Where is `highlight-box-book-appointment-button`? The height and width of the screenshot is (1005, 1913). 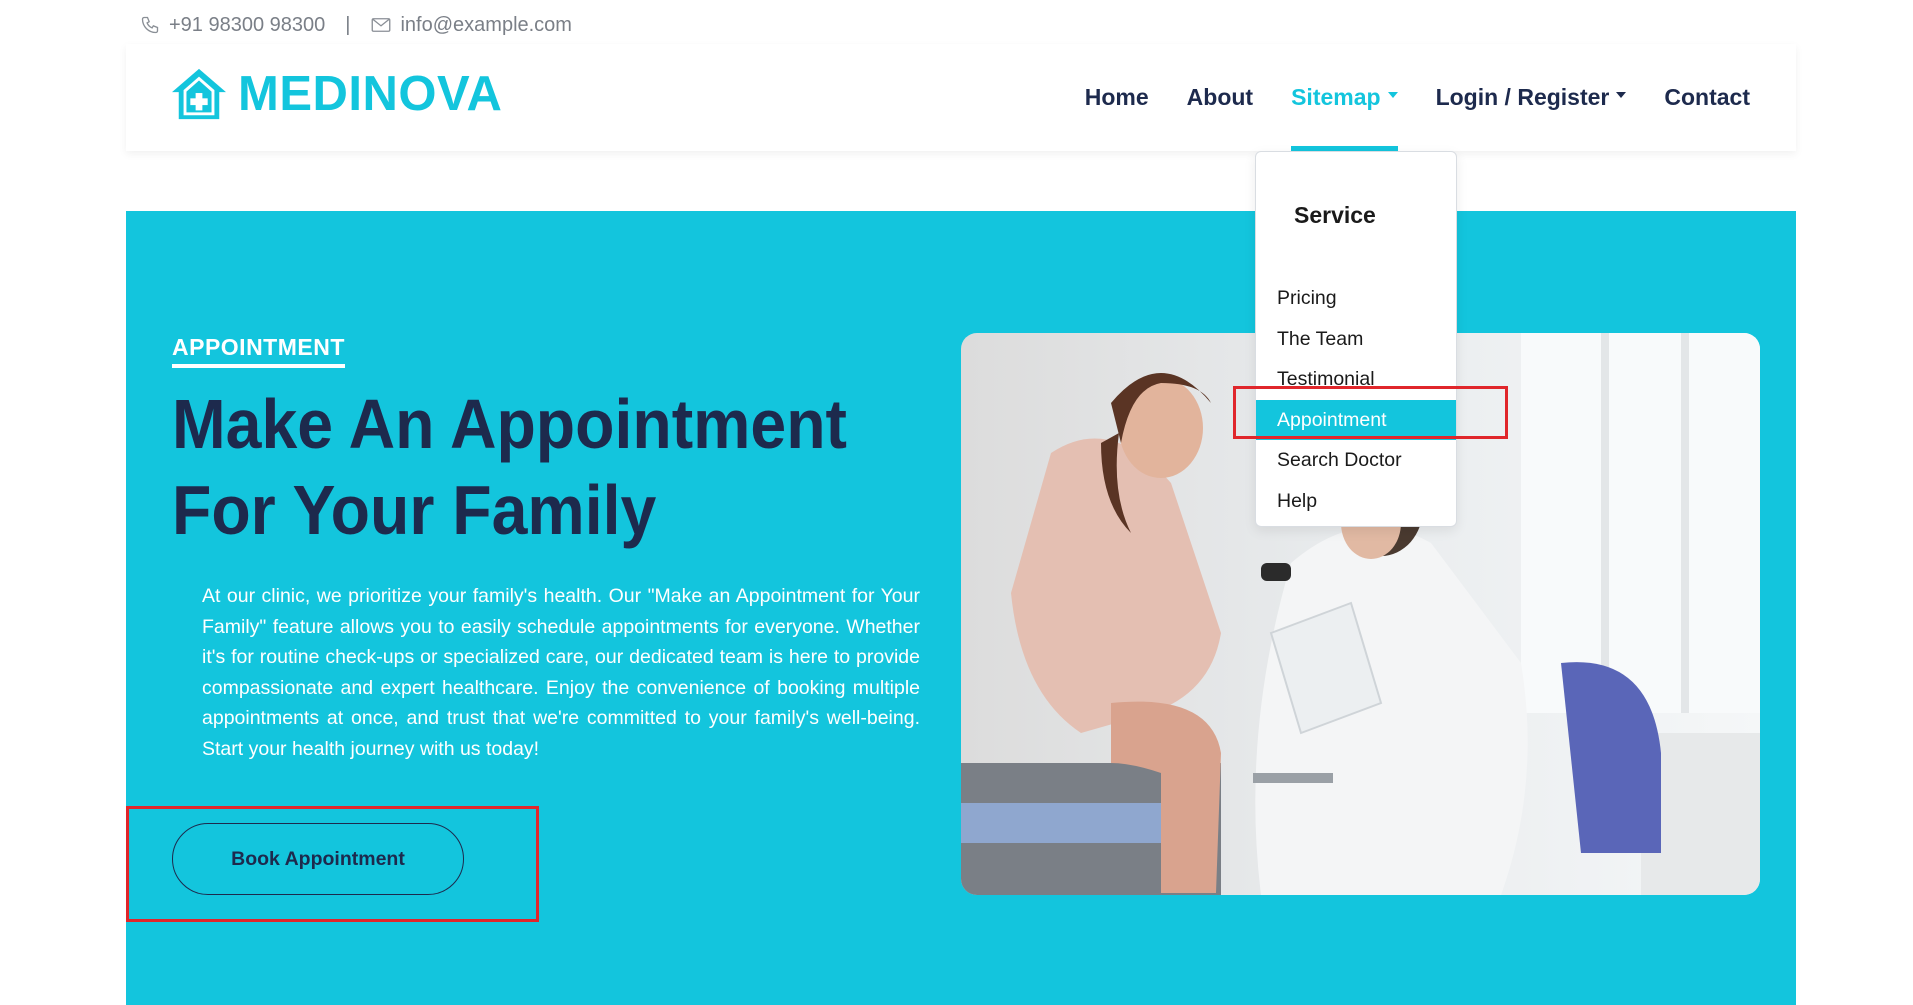 highlight-box-book-appointment-button is located at coordinates (332, 864).